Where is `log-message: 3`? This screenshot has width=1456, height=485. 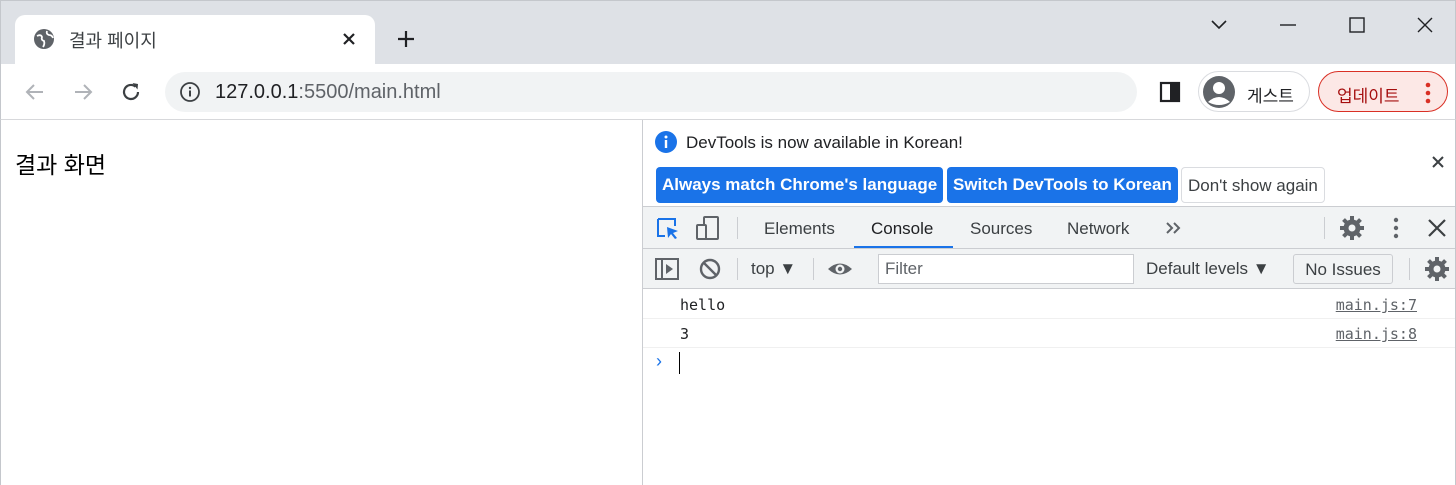 log-message: 3 is located at coordinates (685, 334).